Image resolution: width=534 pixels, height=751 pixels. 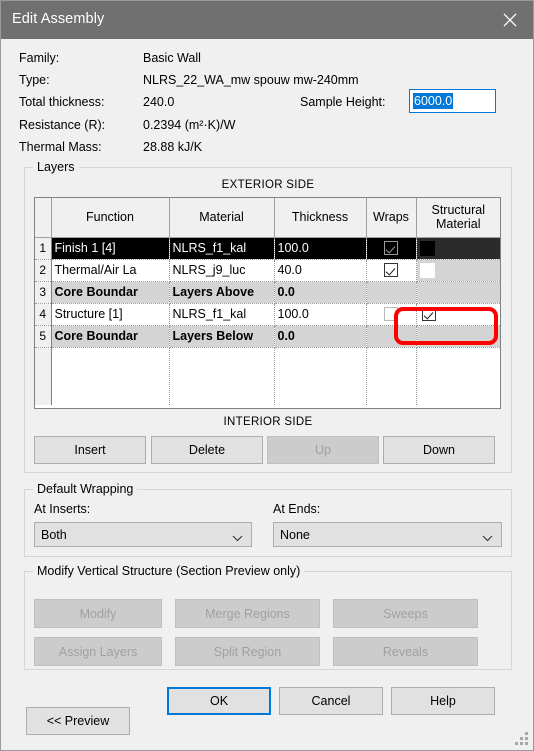 What do you see at coordinates (110, 270) in the screenshot?
I see `cell-function: Thermal/Air La` at bounding box center [110, 270].